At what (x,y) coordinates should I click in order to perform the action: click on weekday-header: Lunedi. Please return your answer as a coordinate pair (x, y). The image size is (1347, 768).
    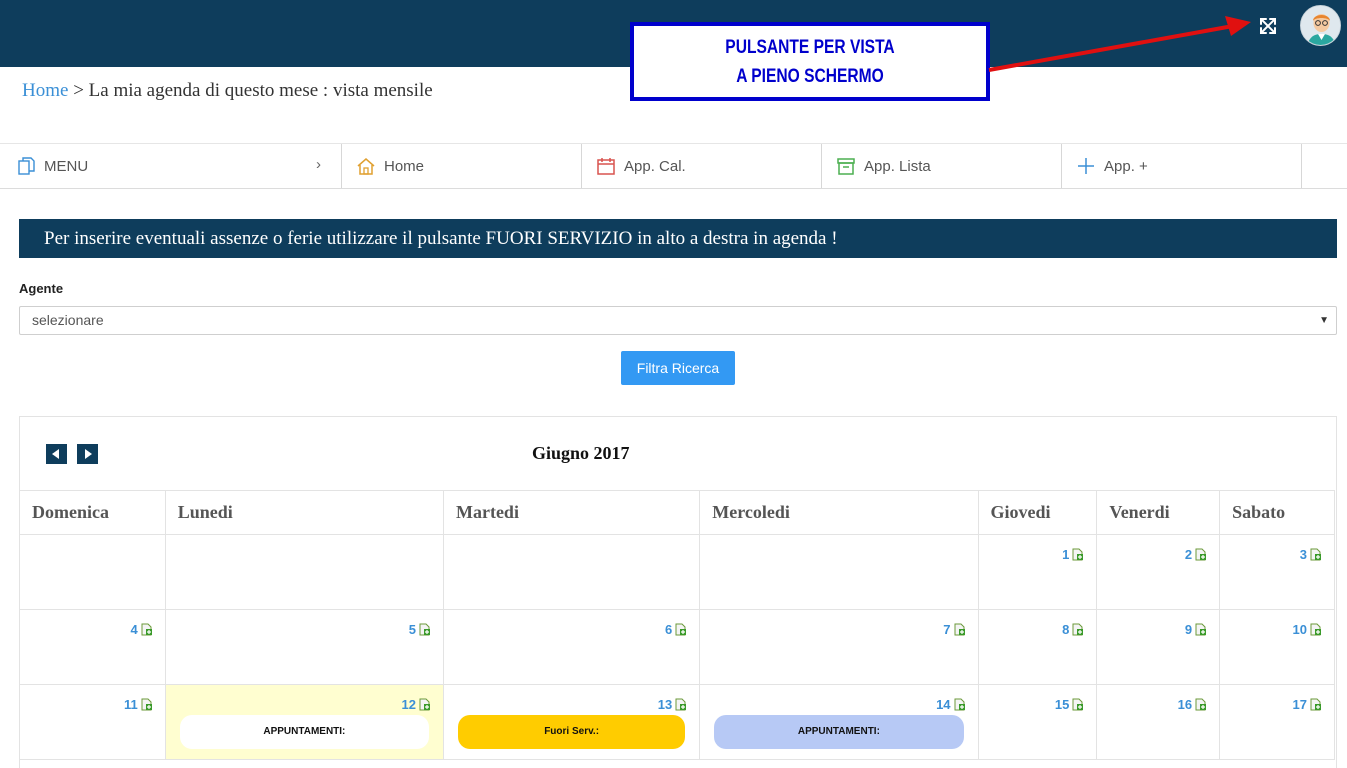
    Looking at the image, I should click on (304, 512).